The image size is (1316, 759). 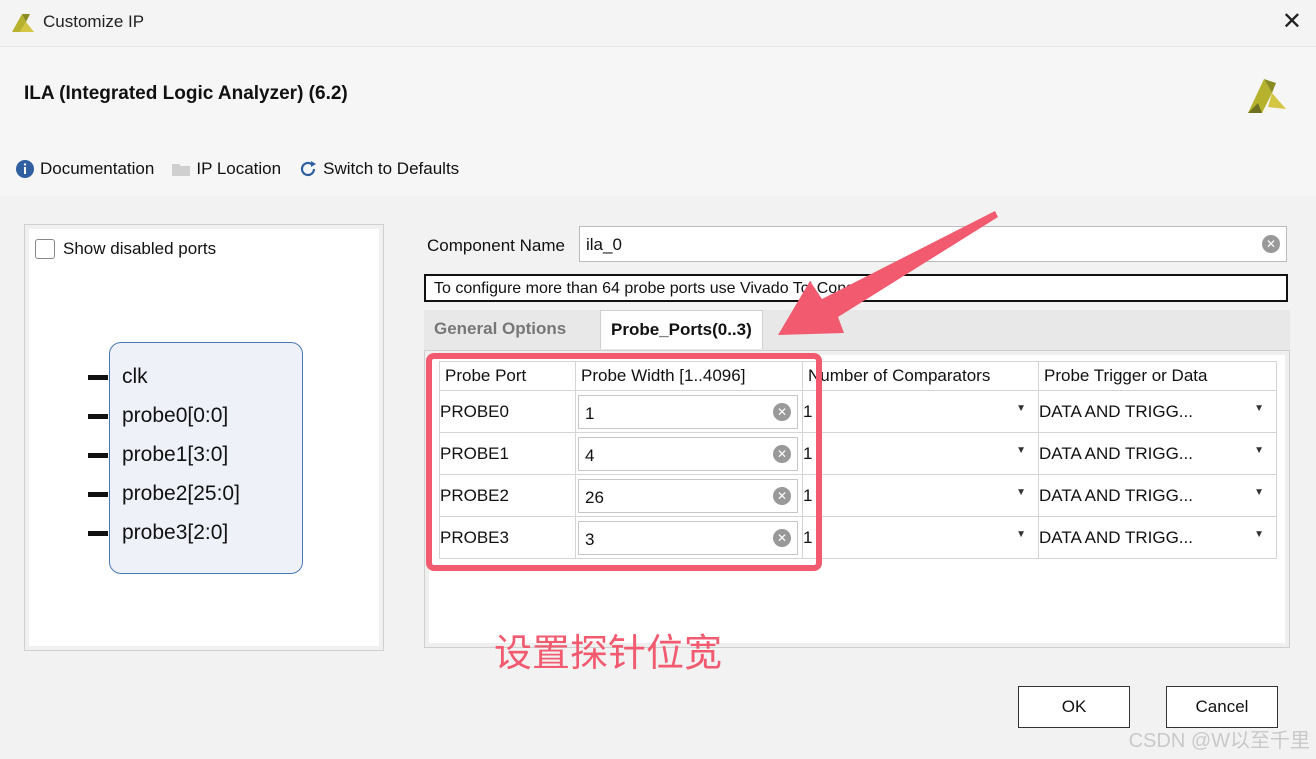 What do you see at coordinates (624, 462) in the screenshot?
I see `highlight-box` at bounding box center [624, 462].